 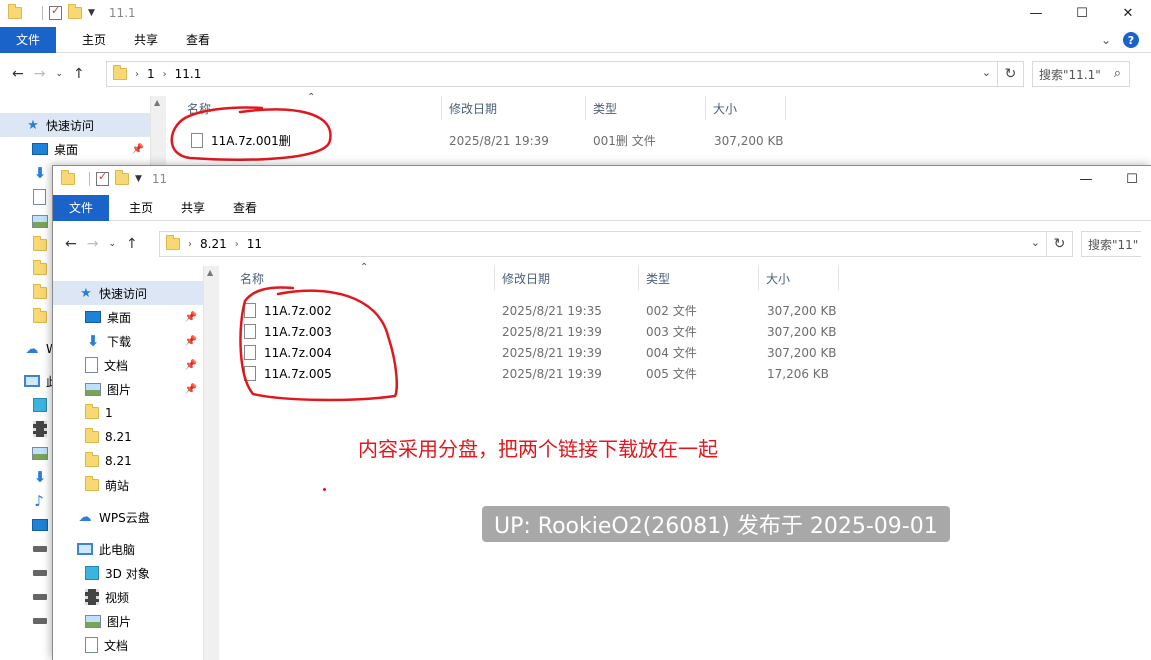 What do you see at coordinates (40, 525) in the screenshot?
I see `desktop-icon` at bounding box center [40, 525].